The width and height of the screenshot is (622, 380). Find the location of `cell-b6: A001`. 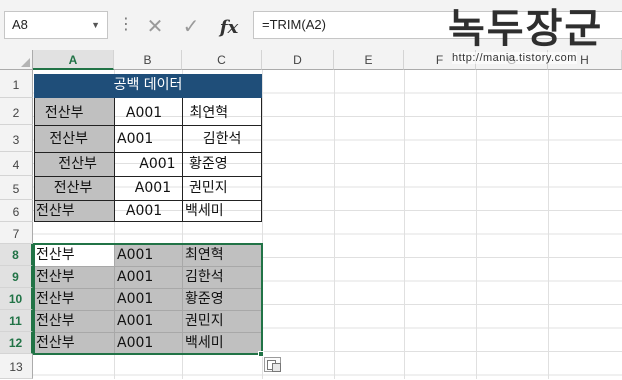

cell-b6: A001 is located at coordinates (139, 211).